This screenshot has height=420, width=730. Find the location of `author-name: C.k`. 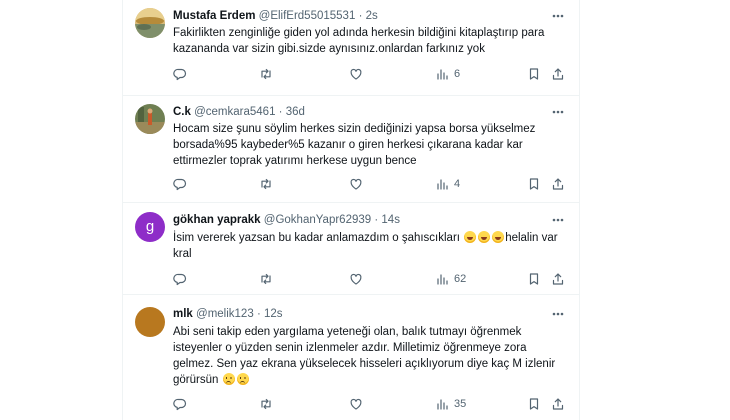

author-name: C.k is located at coordinates (182, 112).